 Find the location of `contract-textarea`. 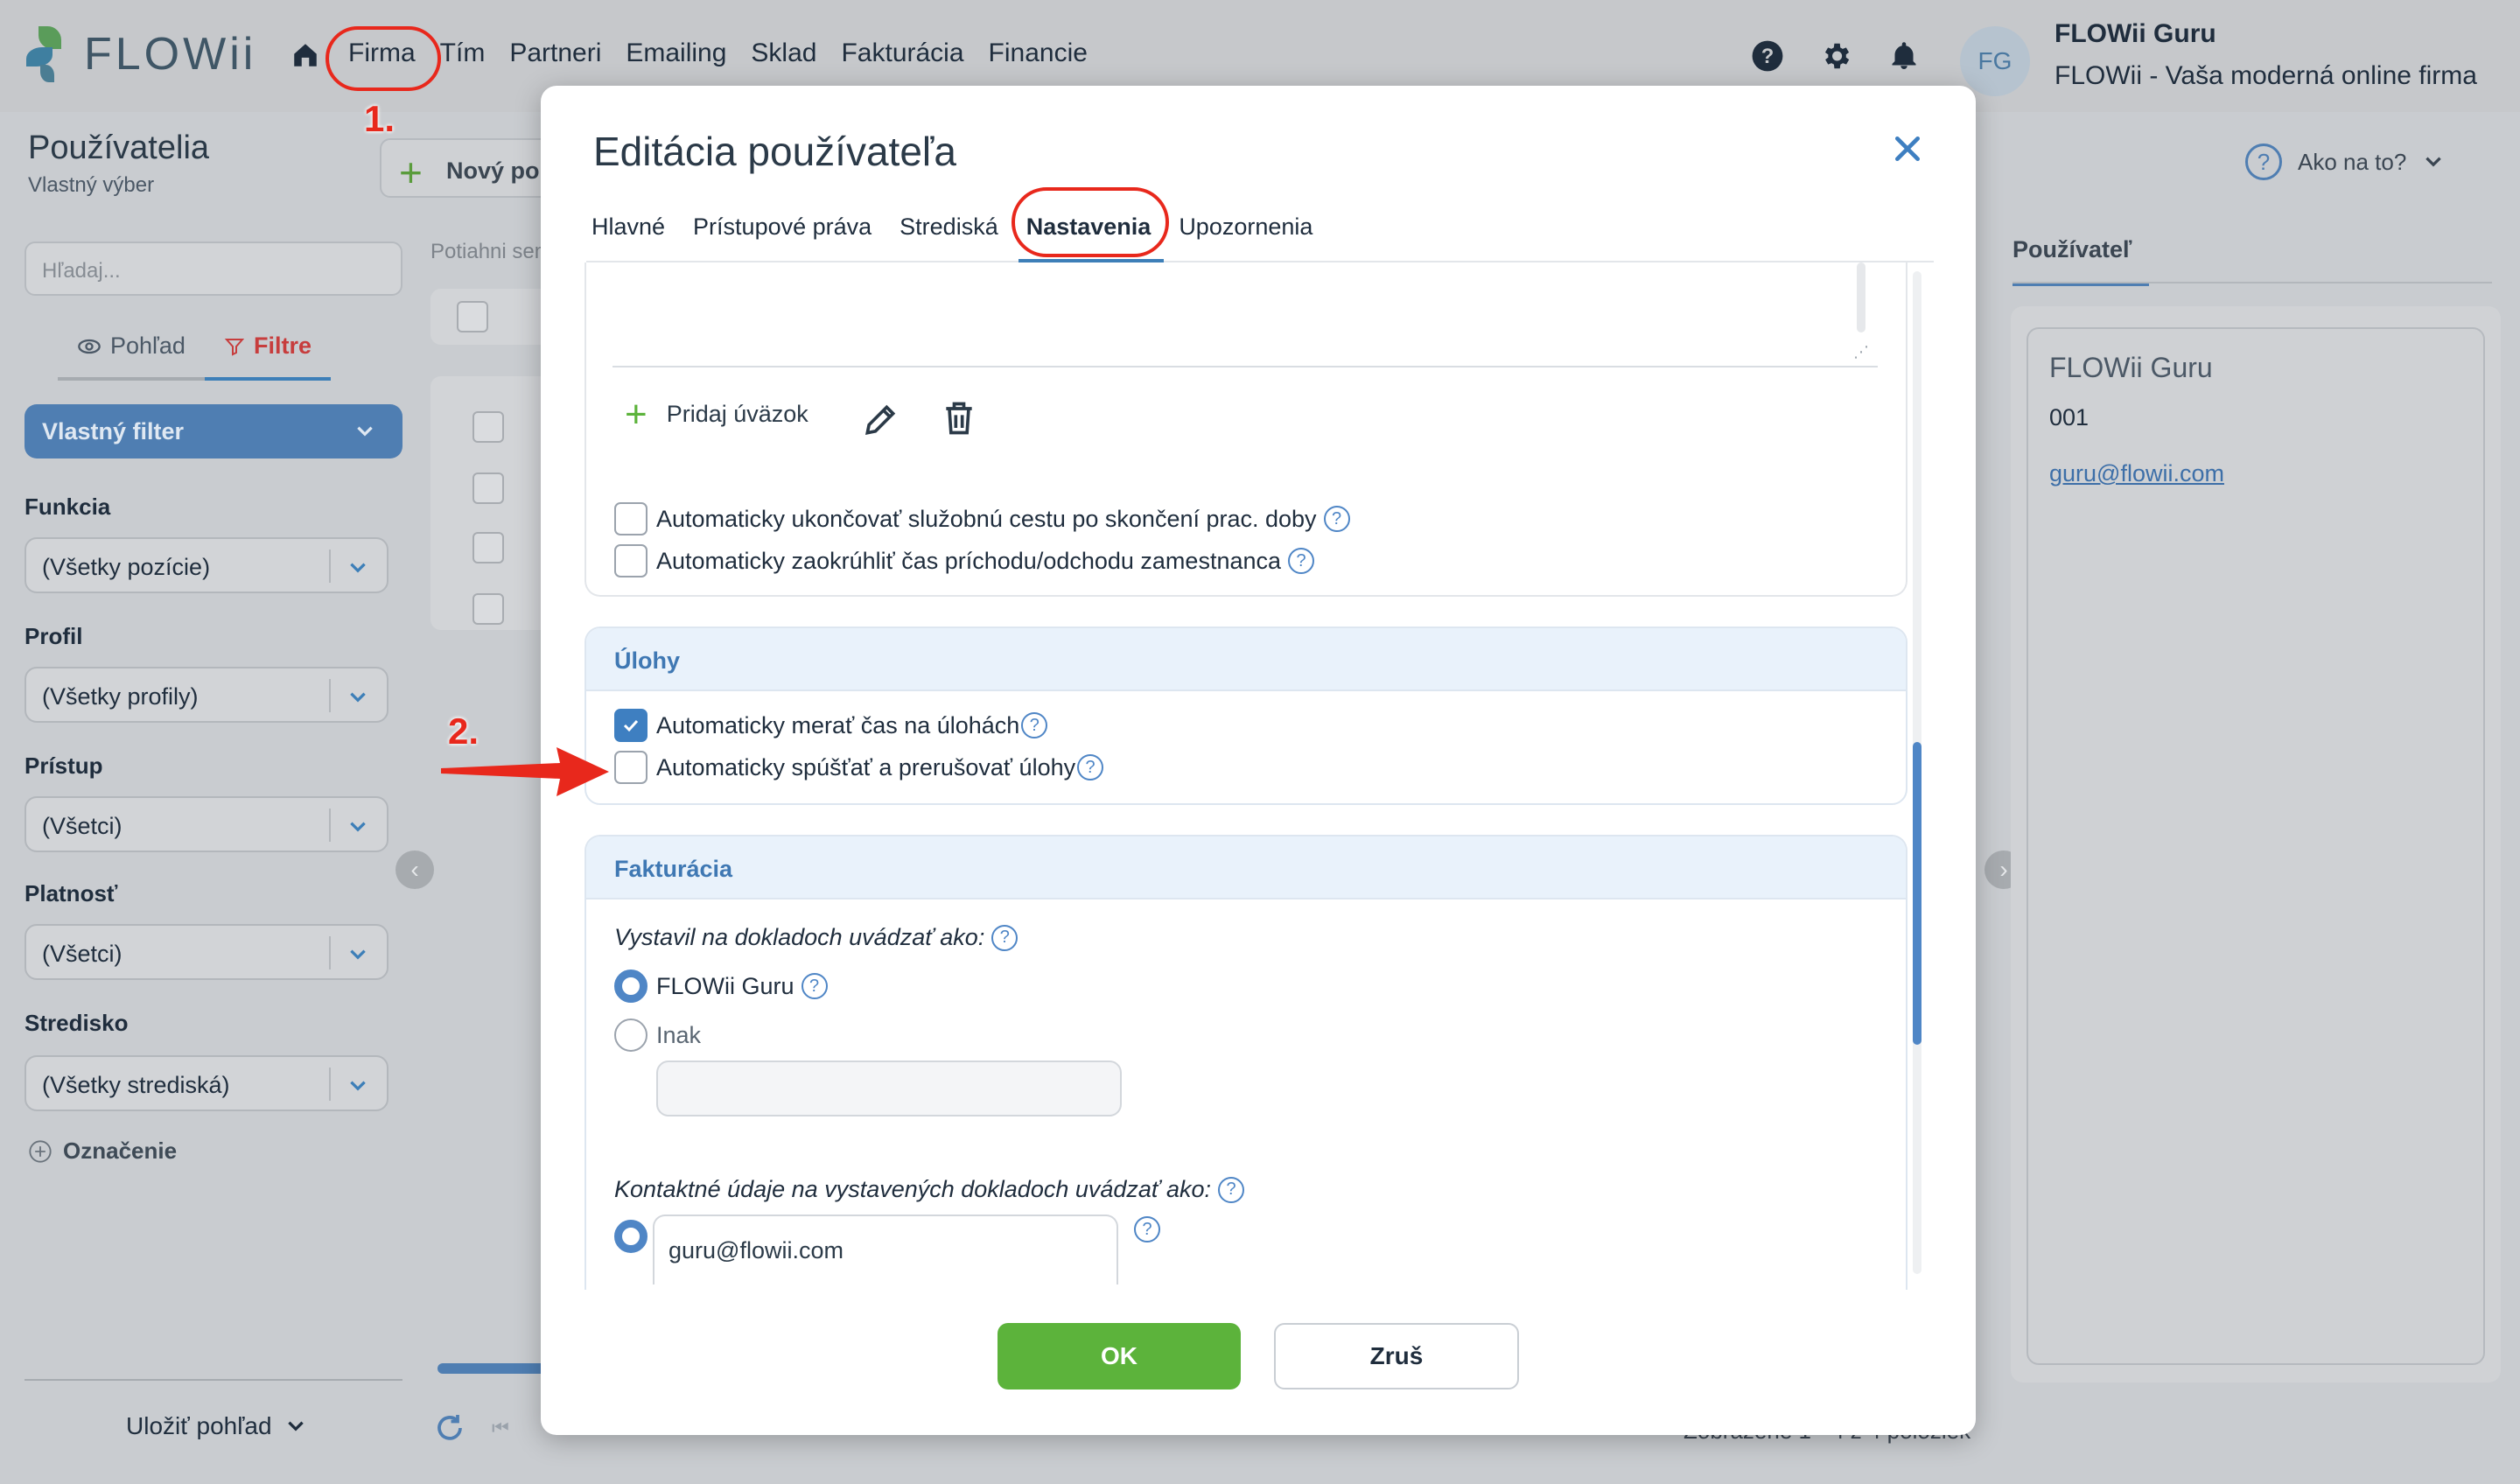

contract-textarea is located at coordinates (1245, 315).